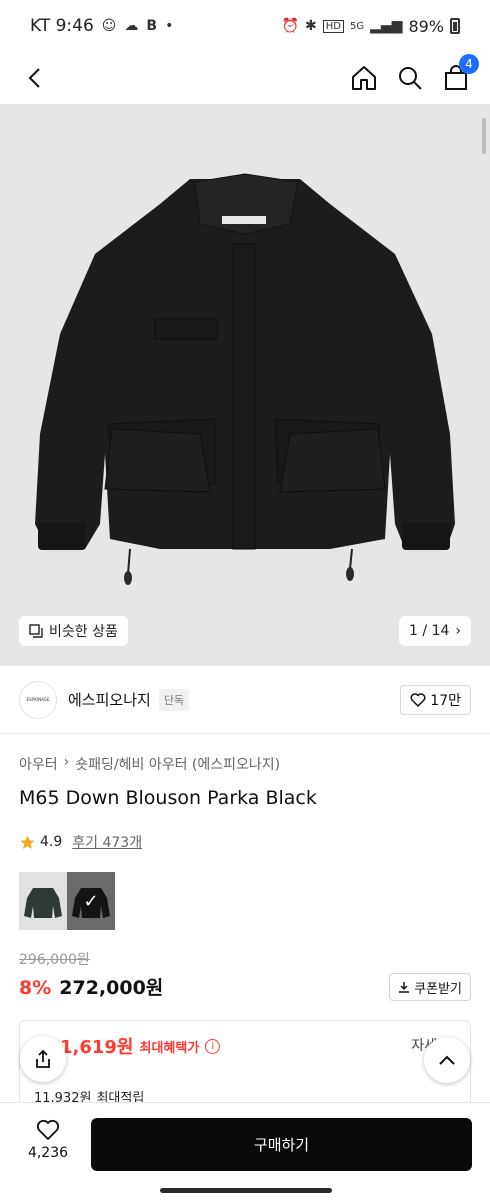  I want to click on image-counter-text: 1 / 14, so click(429, 631).